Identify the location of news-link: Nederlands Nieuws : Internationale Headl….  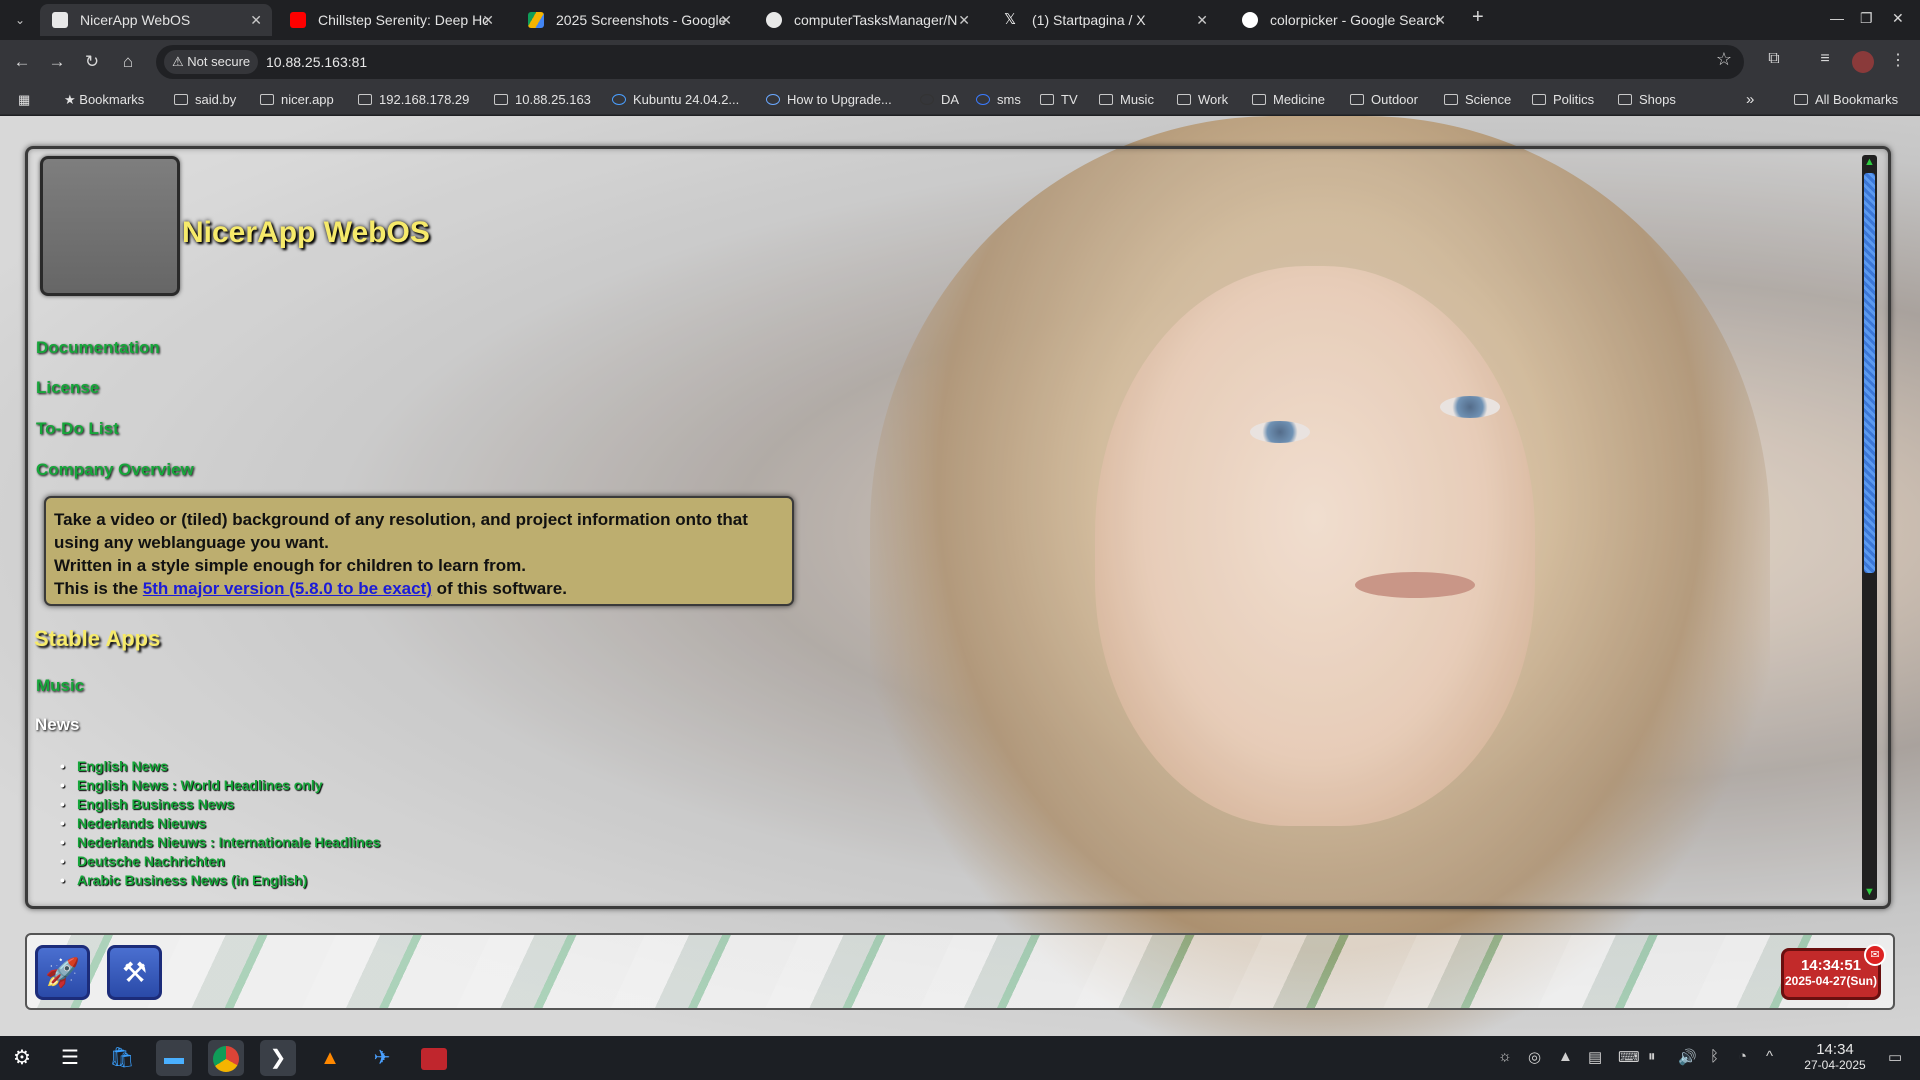
(220, 842).